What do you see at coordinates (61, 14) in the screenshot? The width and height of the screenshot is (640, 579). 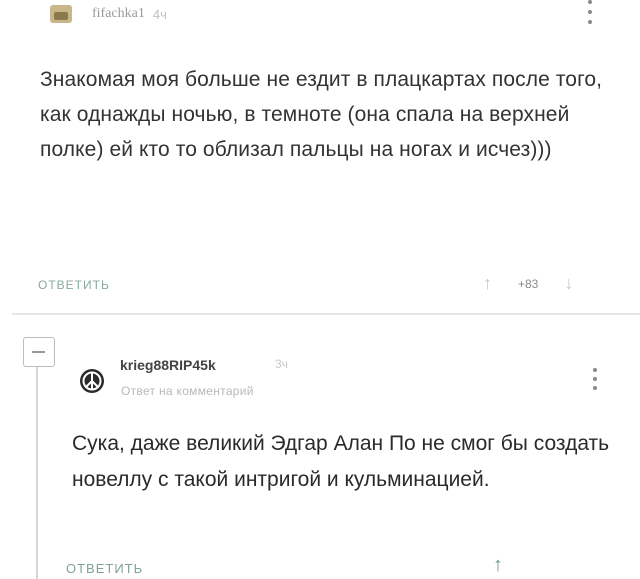 I see `user-avatar` at bounding box center [61, 14].